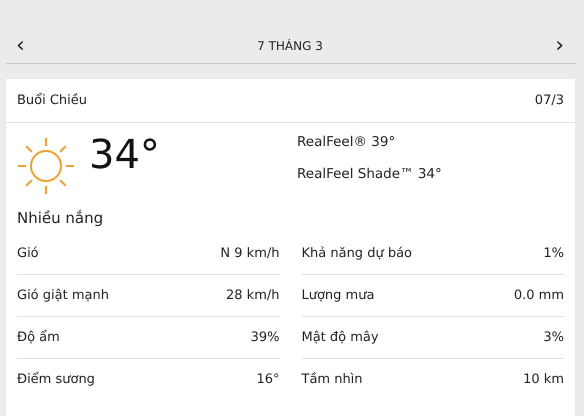 The image size is (584, 416). What do you see at coordinates (357, 253) in the screenshot?
I see `detail-label: Khả năng dự báo` at bounding box center [357, 253].